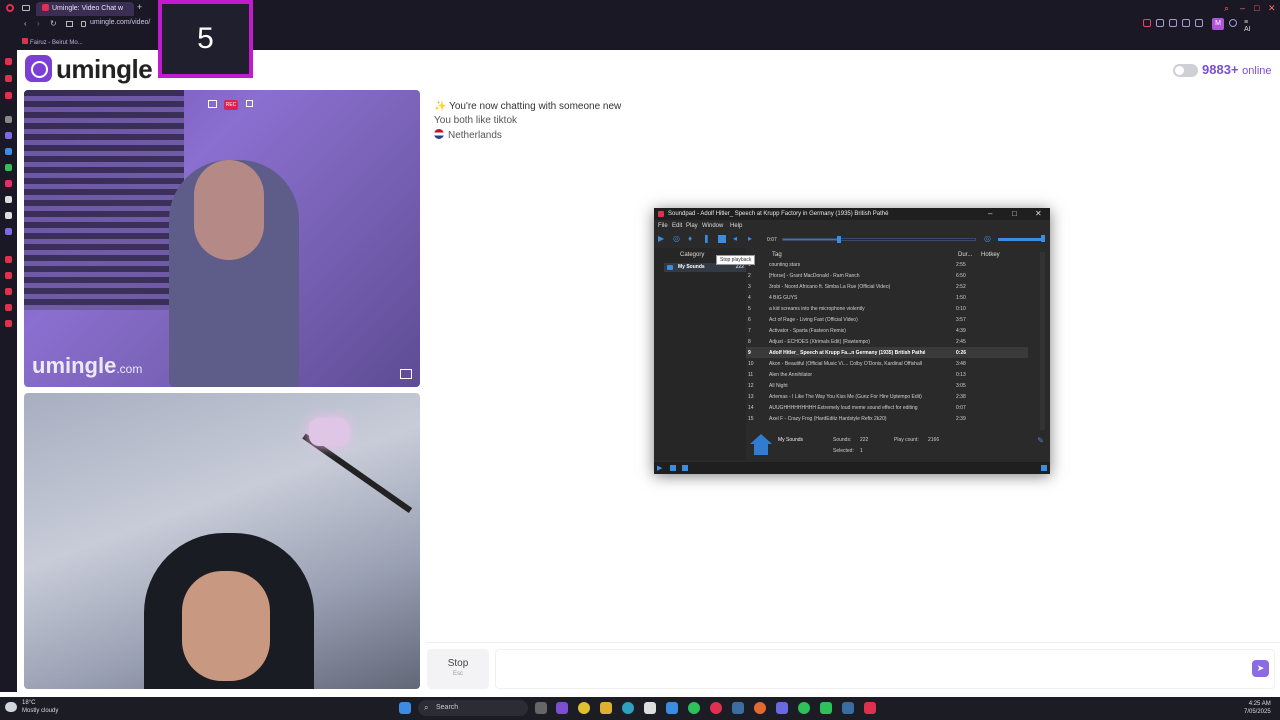  What do you see at coordinates (887, 297) in the screenshot?
I see `sound-list-row: 4 4 BIG GUYS 1:50` at bounding box center [887, 297].